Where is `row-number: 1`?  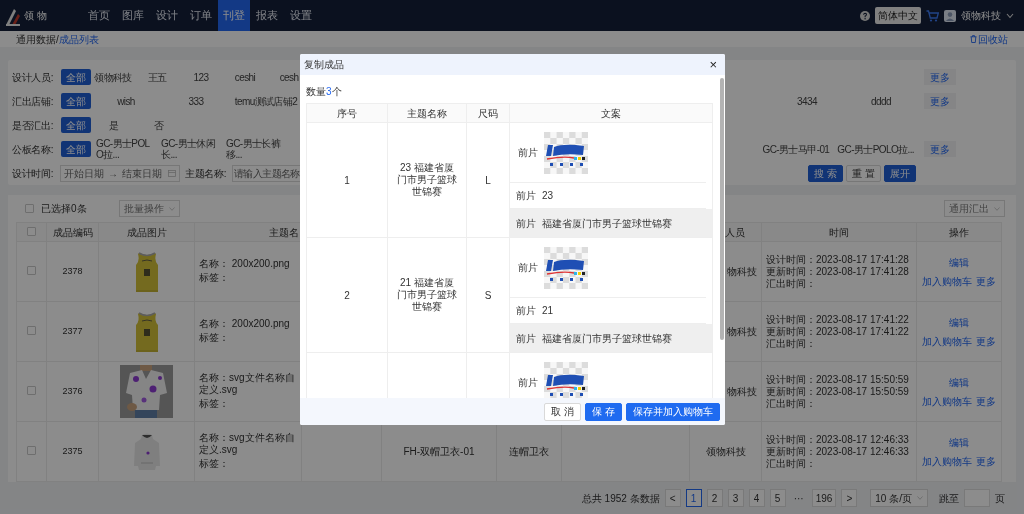 row-number: 1 is located at coordinates (347, 180).